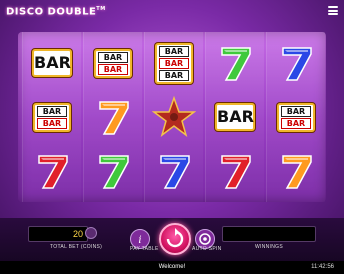 This screenshot has height=274, width=344. What do you see at coordinates (269, 234) in the screenshot?
I see `winnings-display` at bounding box center [269, 234].